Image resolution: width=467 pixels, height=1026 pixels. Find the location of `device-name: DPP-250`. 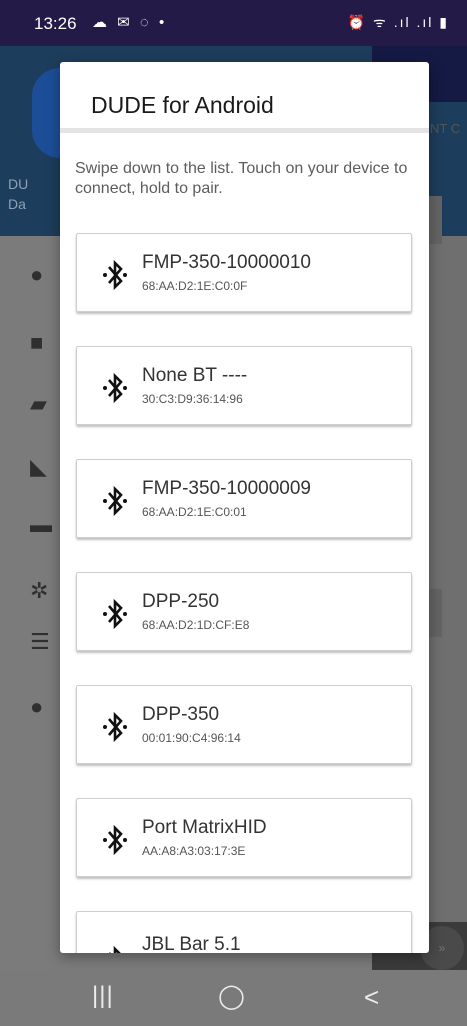

device-name: DPP-250 is located at coordinates (181, 601).